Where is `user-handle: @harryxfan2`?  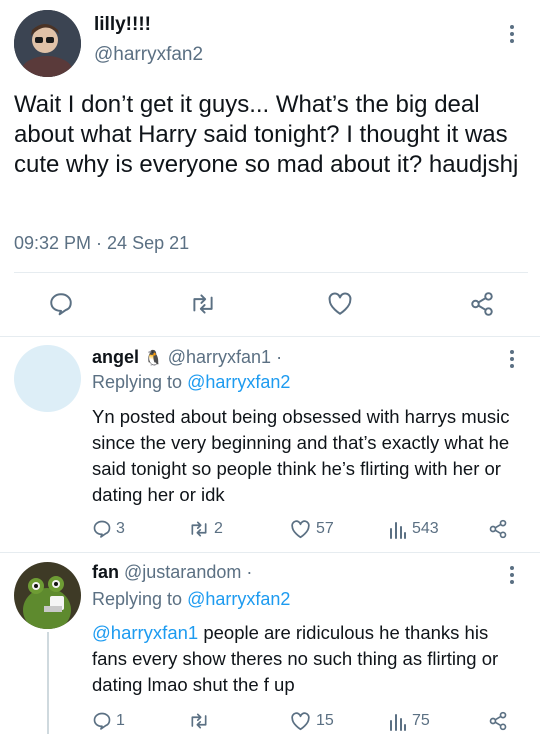
user-handle: @harryxfan2 is located at coordinates (148, 55).